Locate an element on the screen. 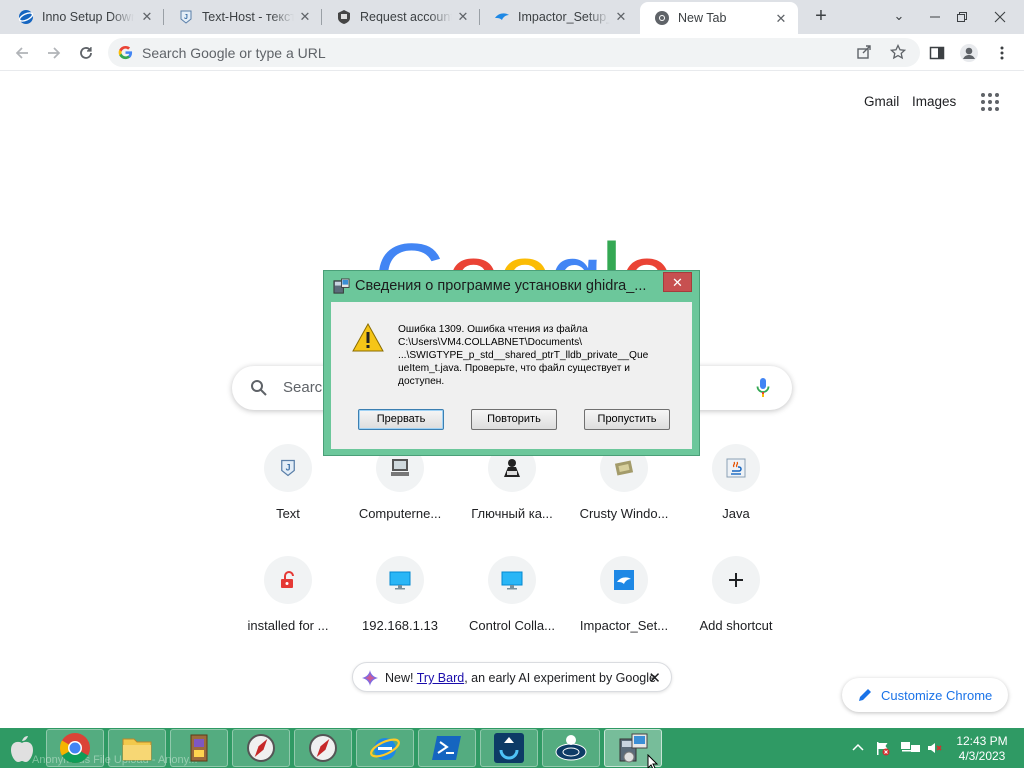 Image resolution: width=1024 pixels, height=768 pixels. taskbar-powershell is located at coordinates (447, 748).